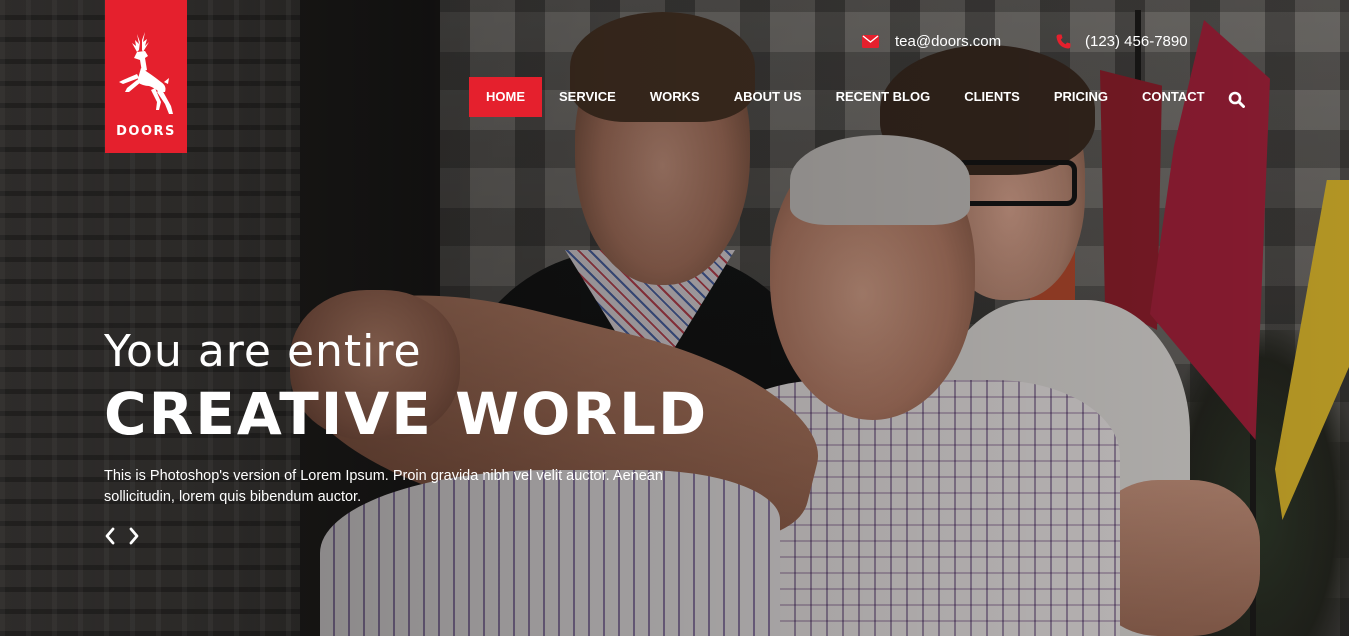 The width and height of the screenshot is (1349, 636). Describe the element at coordinates (587, 97) in the screenshot. I see `nav-item-service: SERVICE` at that location.